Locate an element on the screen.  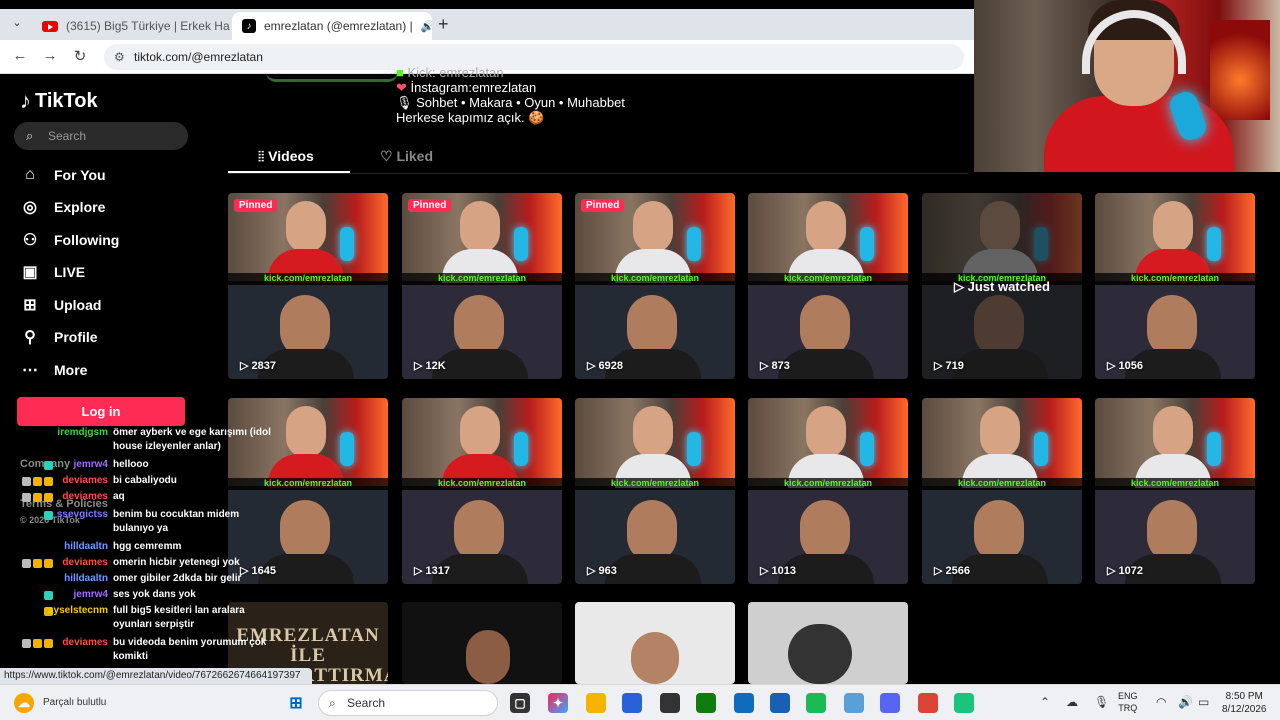
site-info-icon: ⚙ is located at coordinates (119, 57).